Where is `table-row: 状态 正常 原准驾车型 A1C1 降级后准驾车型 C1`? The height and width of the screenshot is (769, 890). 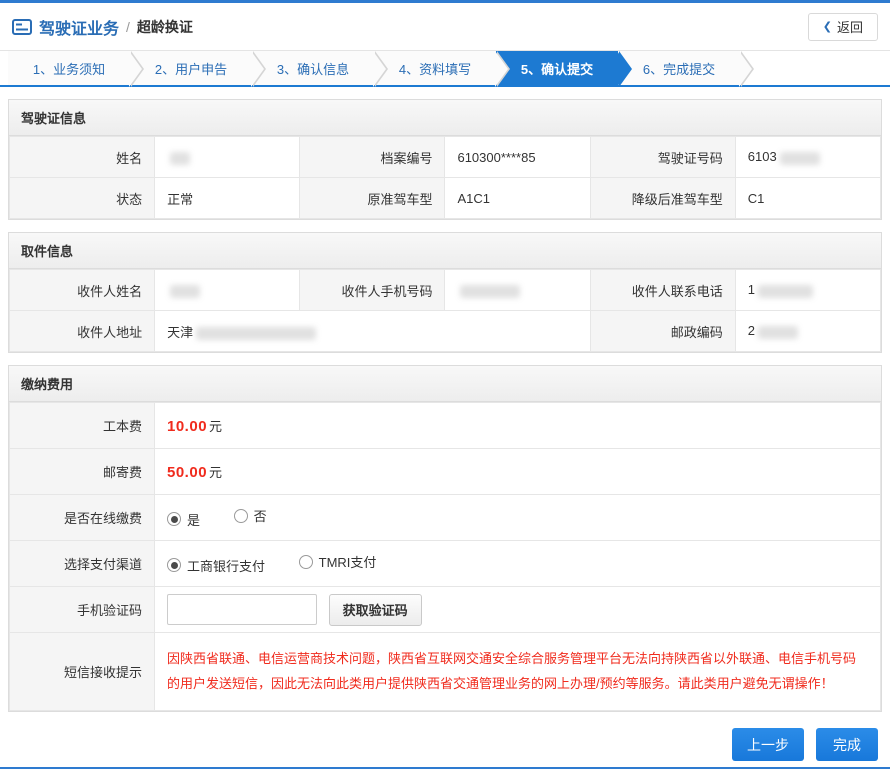
table-row: 状态 正常 原准驾车型 A1C1 降级后准驾车型 C1 is located at coordinates (445, 198).